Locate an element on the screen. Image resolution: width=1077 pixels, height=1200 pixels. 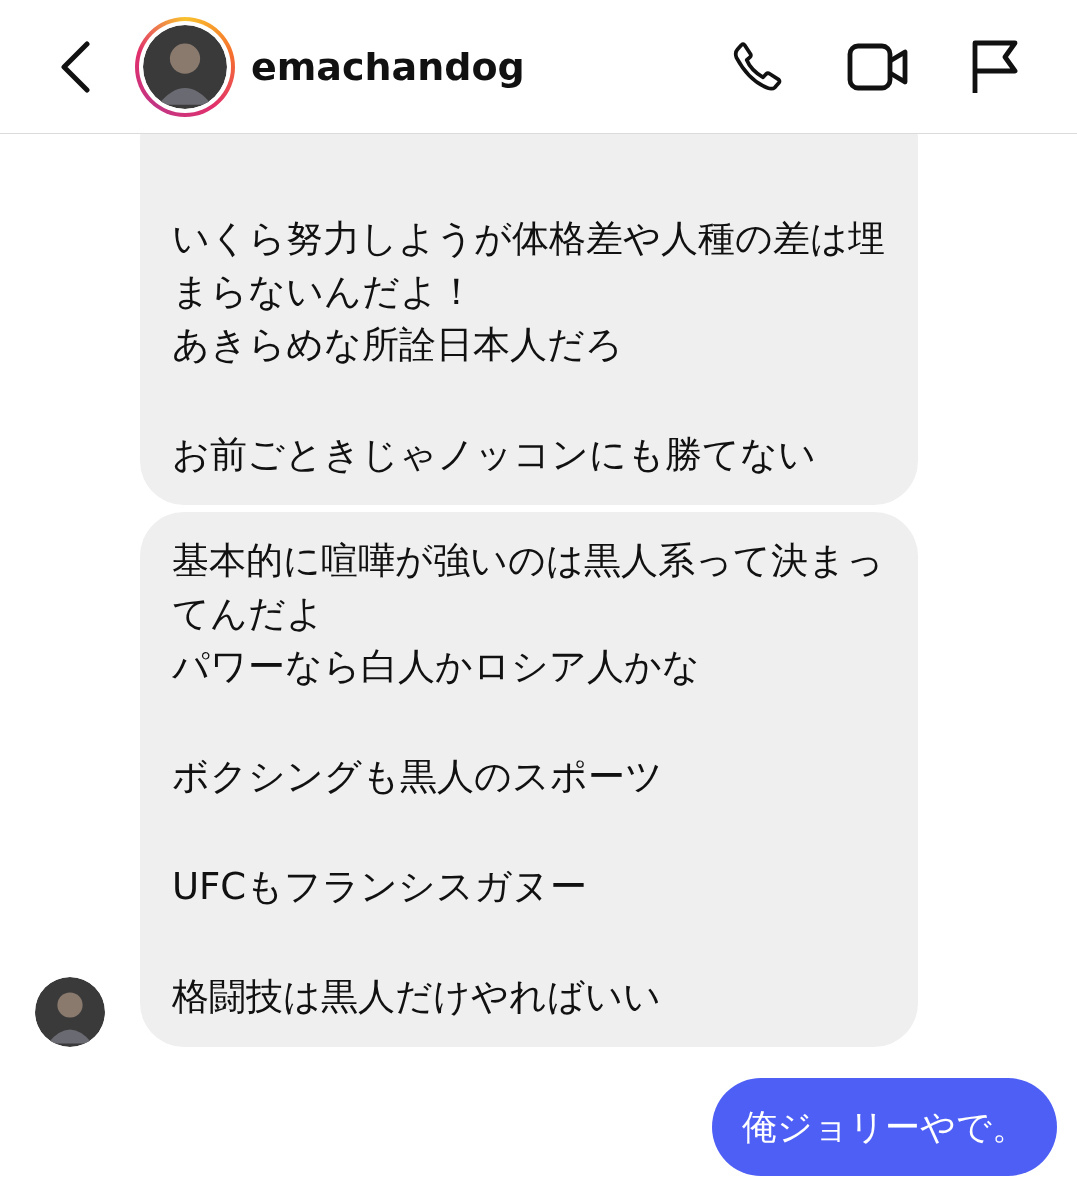
flag-icon is located at coordinates (995, 66).